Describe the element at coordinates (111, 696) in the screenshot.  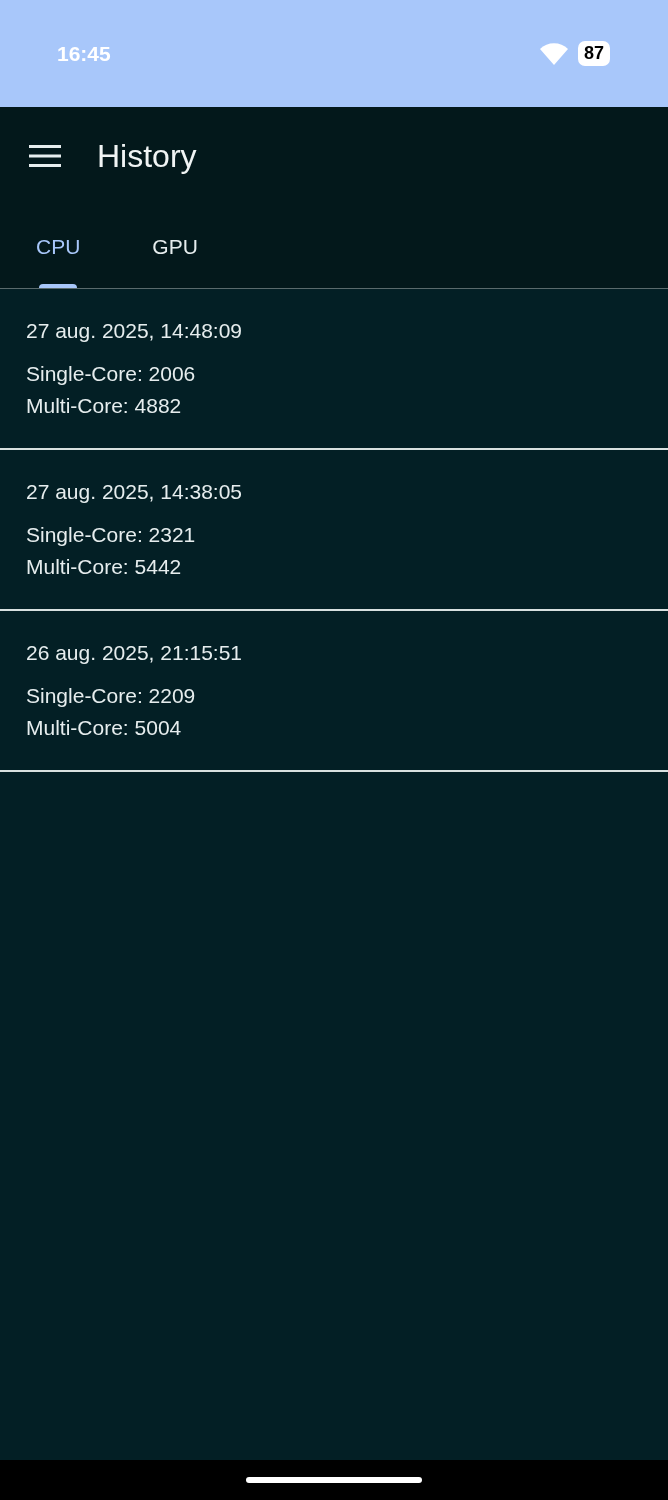
I see `single-core-score: Single-Core: 2209` at that location.